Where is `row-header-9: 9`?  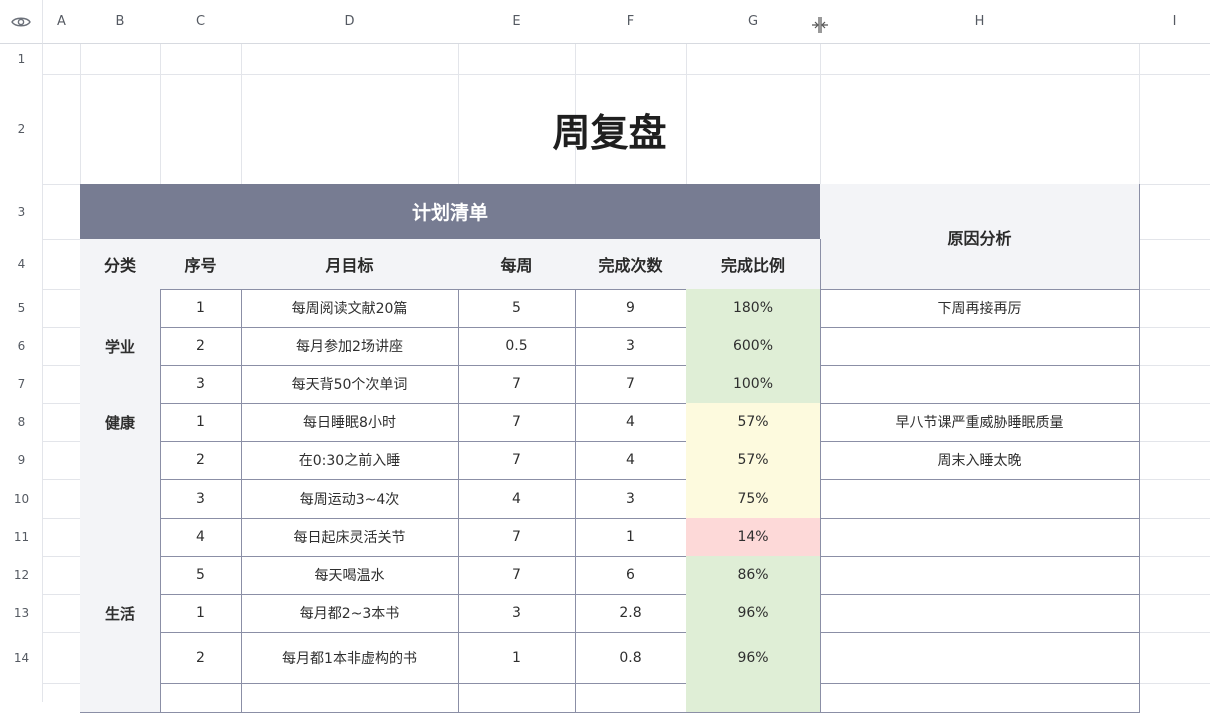 row-header-9: 9 is located at coordinates (21, 460).